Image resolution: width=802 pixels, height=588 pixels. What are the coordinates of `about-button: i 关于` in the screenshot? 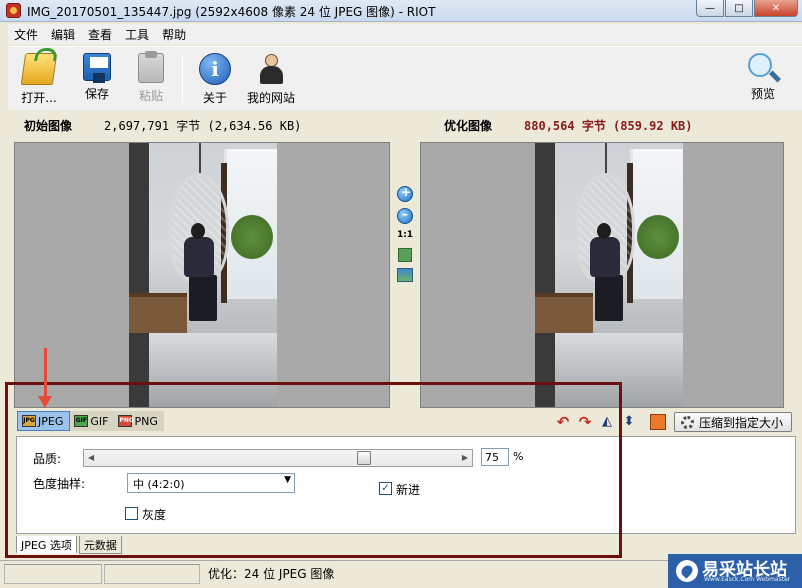 It's located at (215, 79).